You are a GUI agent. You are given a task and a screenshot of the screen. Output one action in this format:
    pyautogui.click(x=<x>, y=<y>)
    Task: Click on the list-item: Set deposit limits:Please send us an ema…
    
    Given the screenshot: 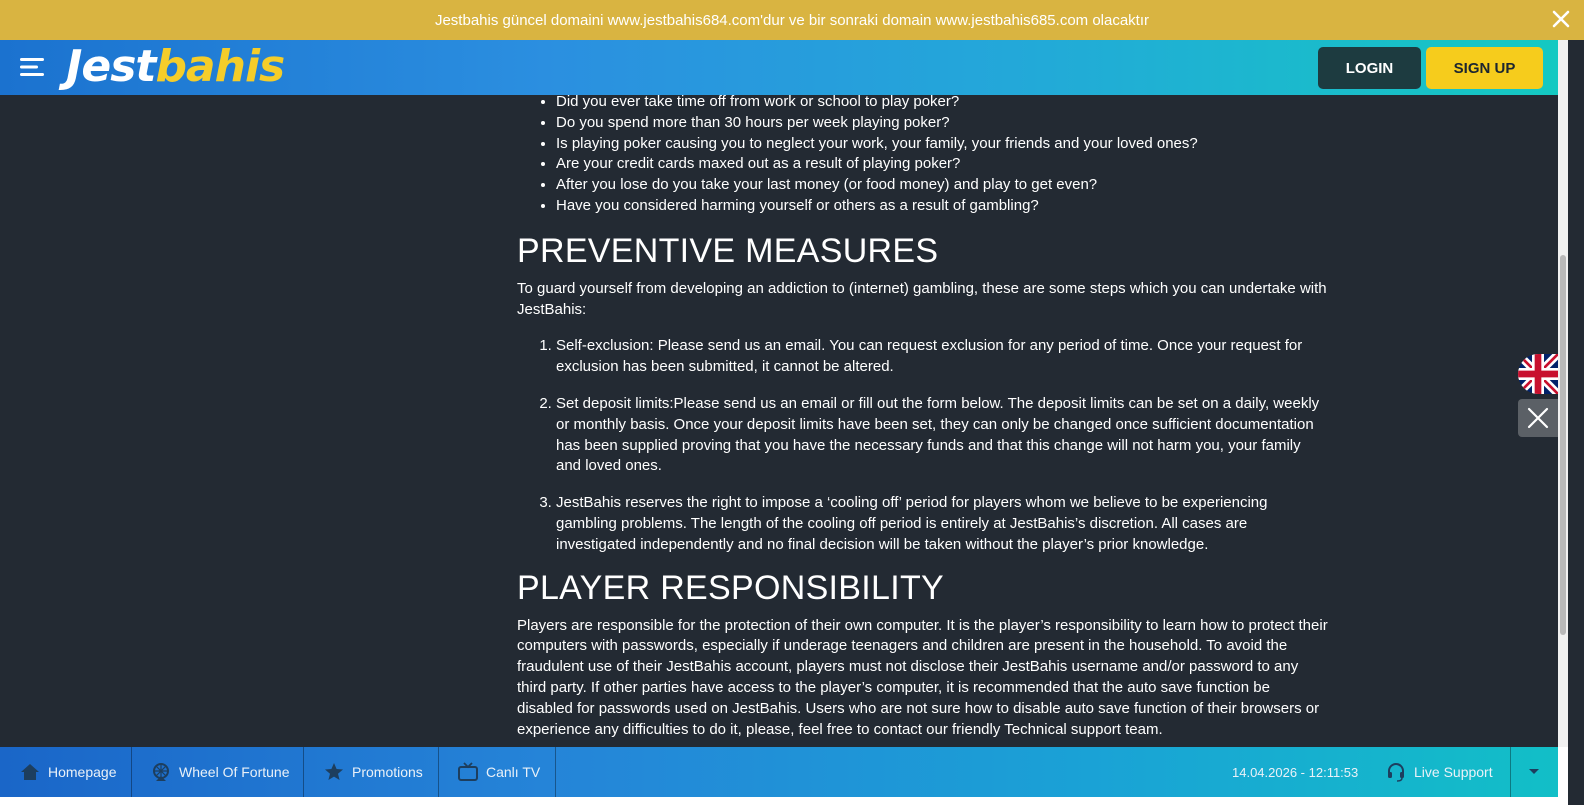 What is the action you would take?
    pyautogui.click(x=942, y=435)
    